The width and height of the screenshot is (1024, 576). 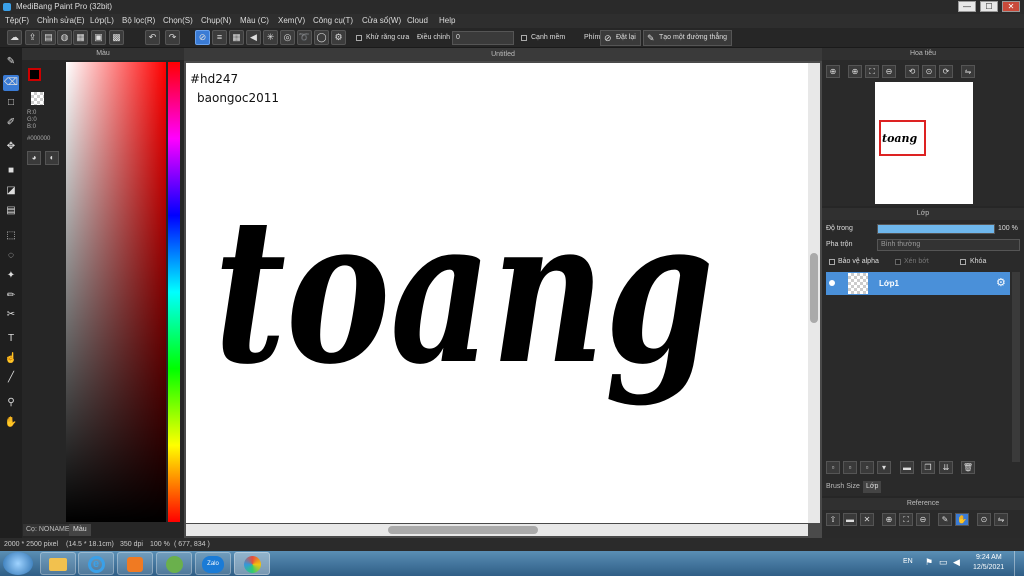 What do you see at coordinates (172, 37) in the screenshot?
I see `redo-icon: ↷` at bounding box center [172, 37].